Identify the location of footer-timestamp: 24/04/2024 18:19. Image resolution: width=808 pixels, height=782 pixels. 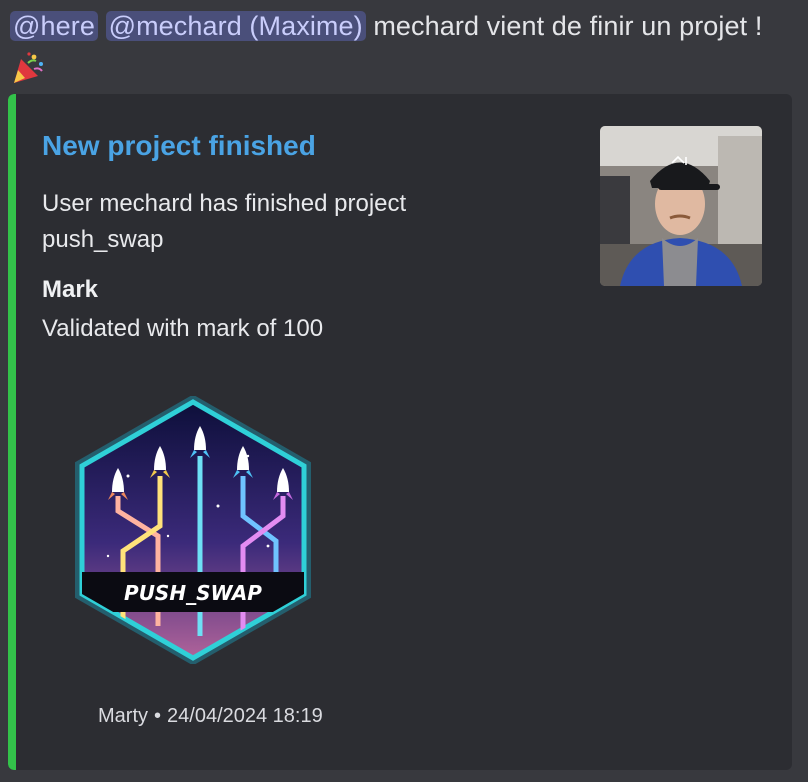
(245, 716).